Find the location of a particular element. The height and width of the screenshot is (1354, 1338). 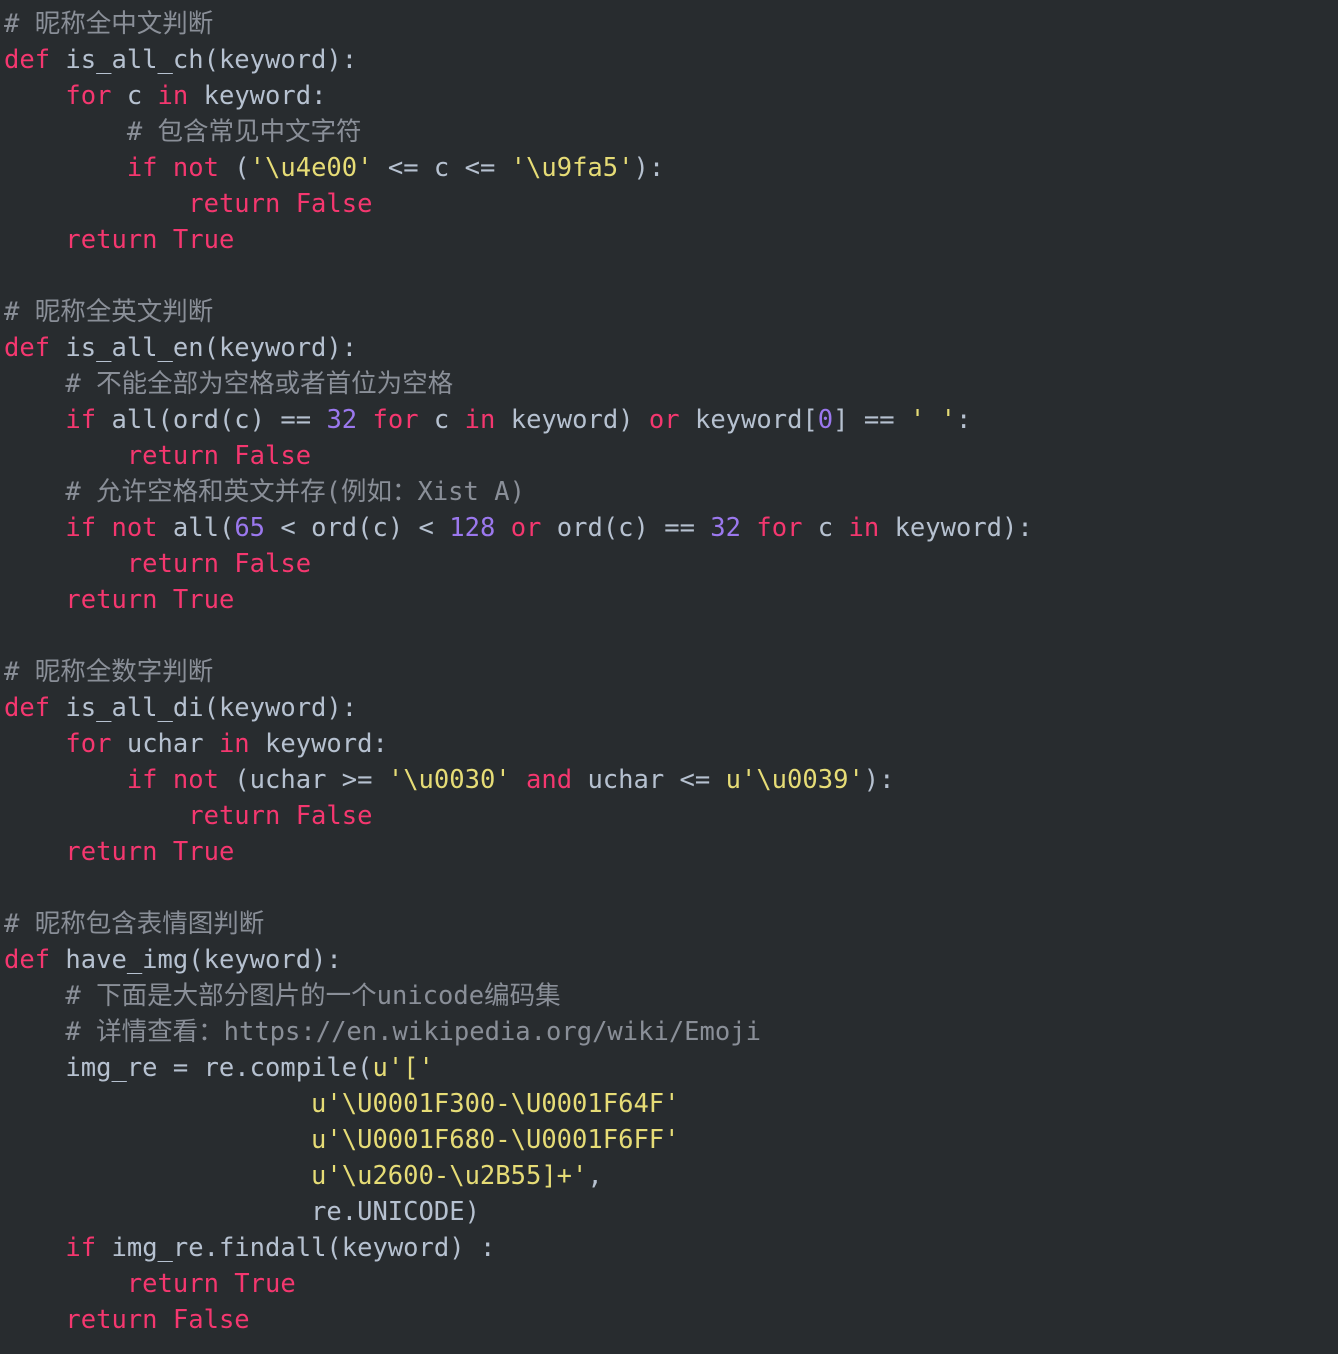

token-id: is_all_di(keyword): is located at coordinates (204, 708).